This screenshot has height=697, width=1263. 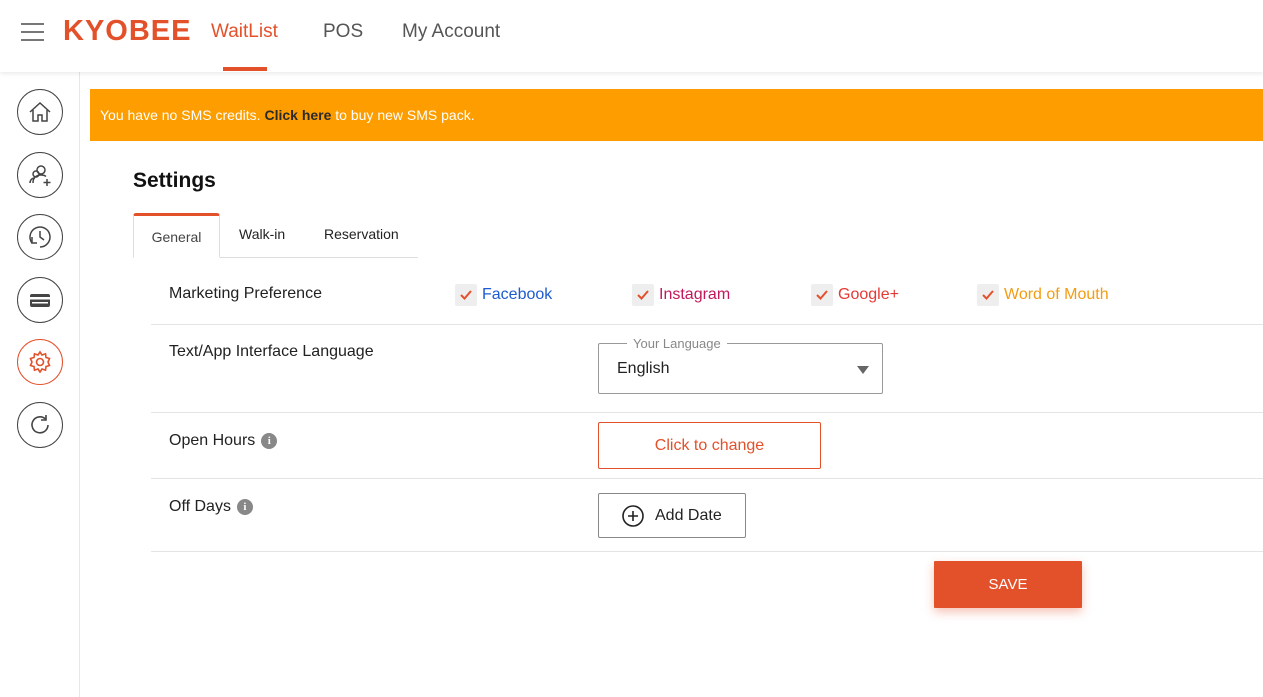 I want to click on nav-my-account: My Account, so click(x=451, y=32).